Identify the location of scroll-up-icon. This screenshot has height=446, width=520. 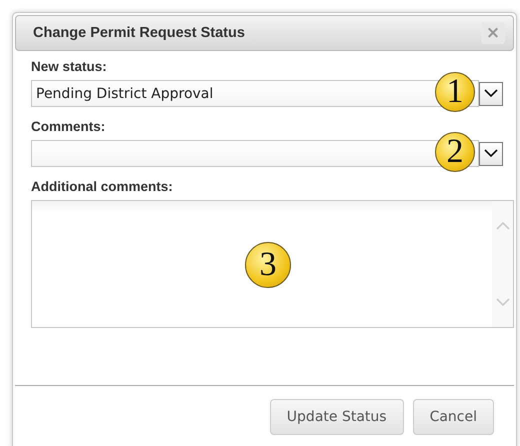
(503, 225).